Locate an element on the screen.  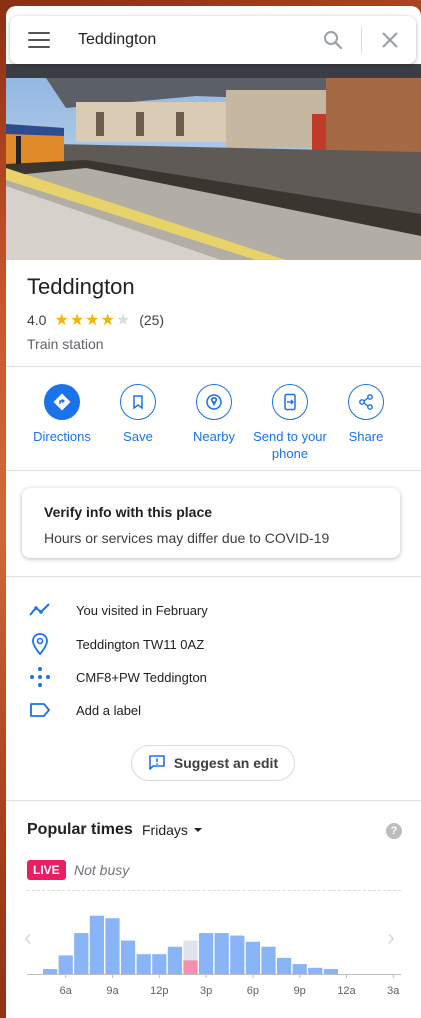
label-icon is located at coordinates (40, 710).